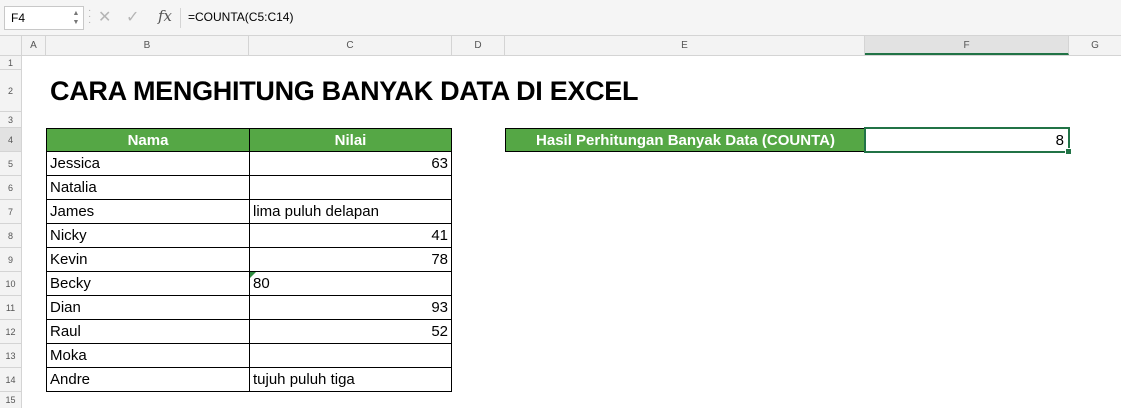  Describe the element at coordinates (967, 140) in the screenshot. I see `result-value-cell: 8` at that location.